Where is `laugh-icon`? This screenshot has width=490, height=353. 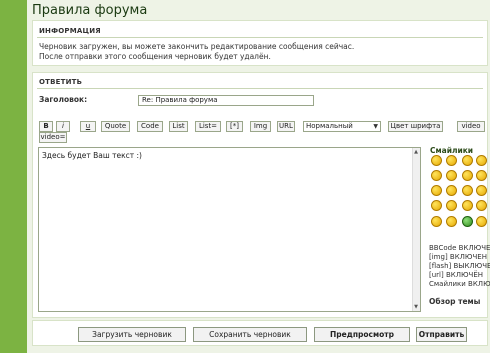
laugh-icon is located at coordinates (436, 190).